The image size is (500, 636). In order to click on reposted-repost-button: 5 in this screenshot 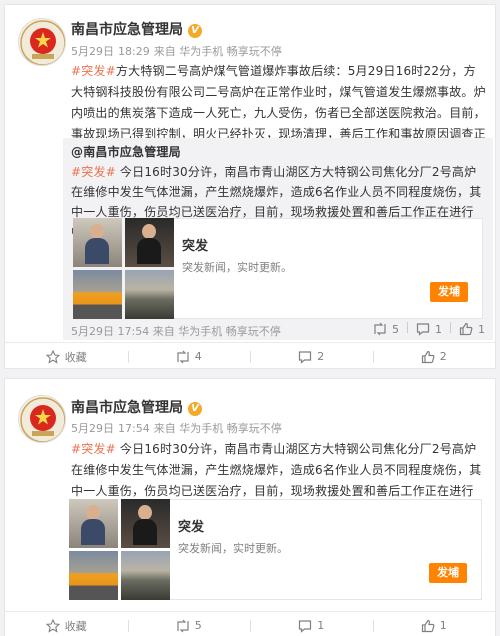, I will do `click(386, 329)`.